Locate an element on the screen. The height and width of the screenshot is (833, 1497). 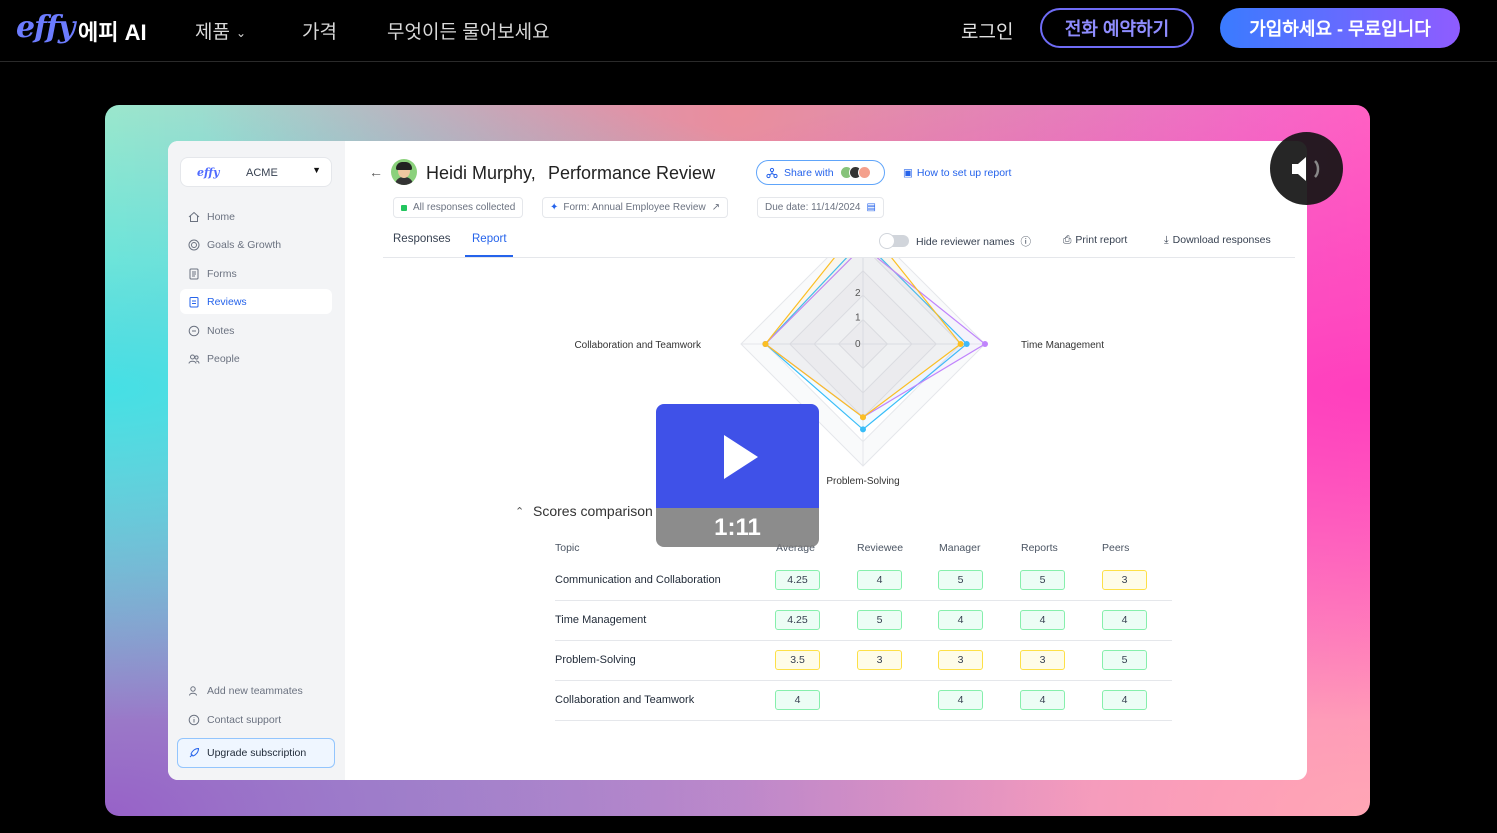
column-header: Reports is located at coordinates (1039, 548).